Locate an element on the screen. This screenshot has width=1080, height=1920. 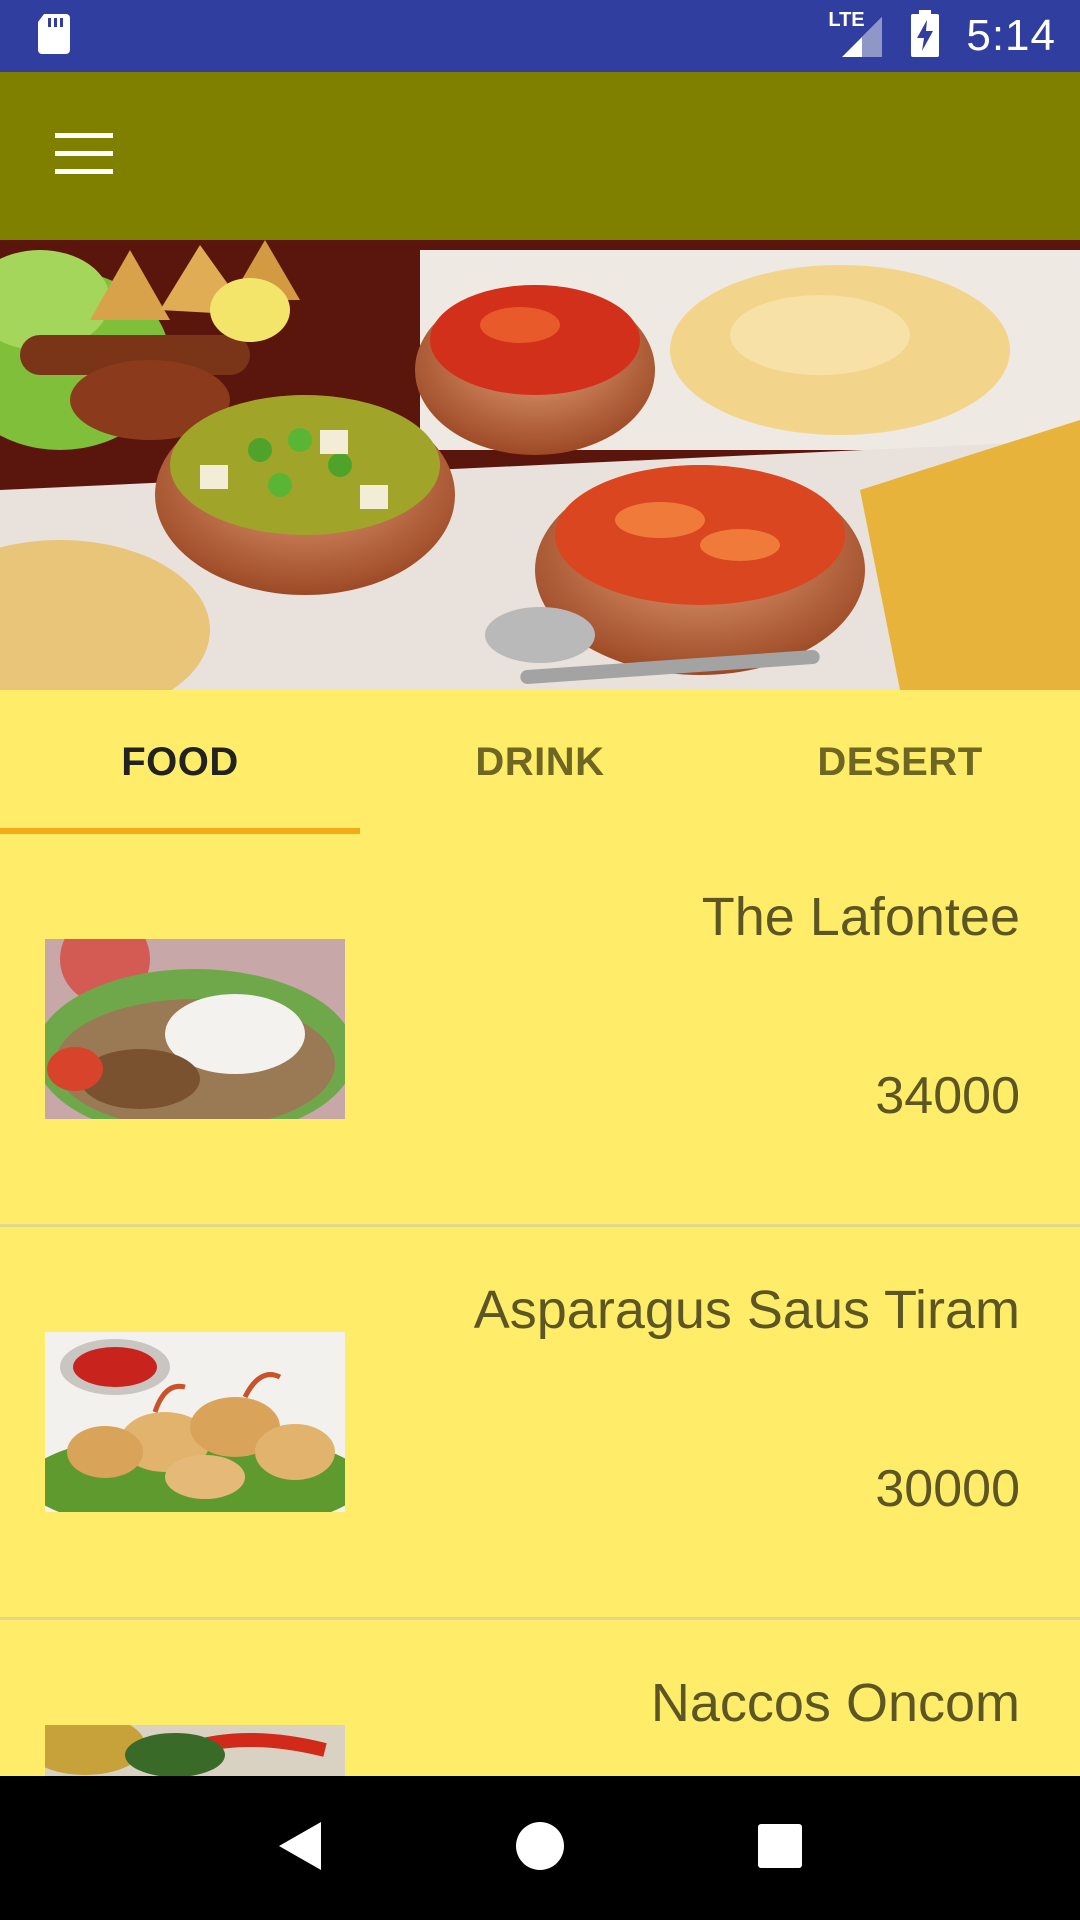
noodle-soup-dish-image is located at coordinates (195, 1029).